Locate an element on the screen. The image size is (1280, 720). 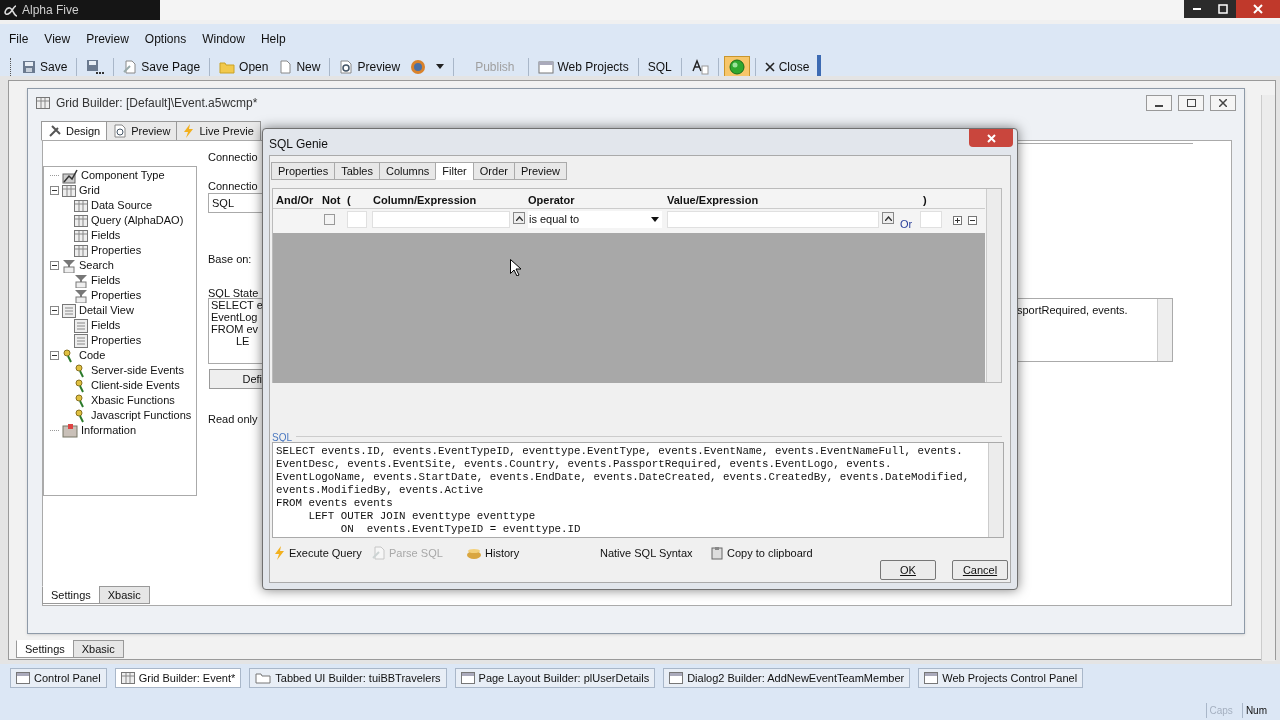
tree-item: Javascript Functions is located at coordinates (141, 415).